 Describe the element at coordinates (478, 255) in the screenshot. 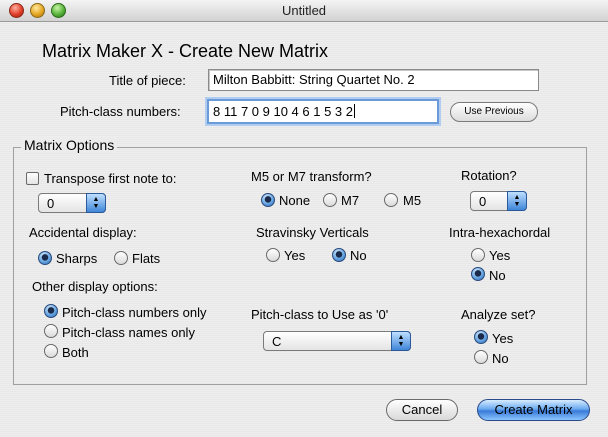

I see `intra-yes-radio` at that location.